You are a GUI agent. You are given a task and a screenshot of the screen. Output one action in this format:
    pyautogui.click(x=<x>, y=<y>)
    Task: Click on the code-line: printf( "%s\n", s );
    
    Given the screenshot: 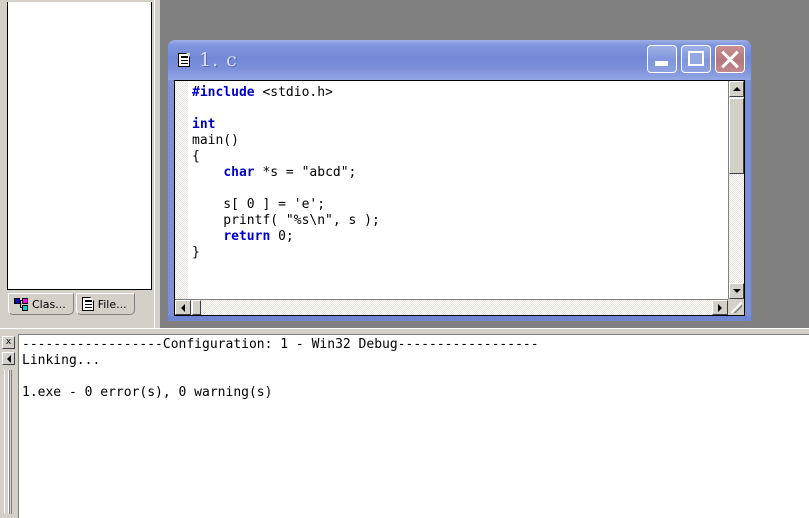 What is the action you would take?
    pyautogui.click(x=286, y=220)
    